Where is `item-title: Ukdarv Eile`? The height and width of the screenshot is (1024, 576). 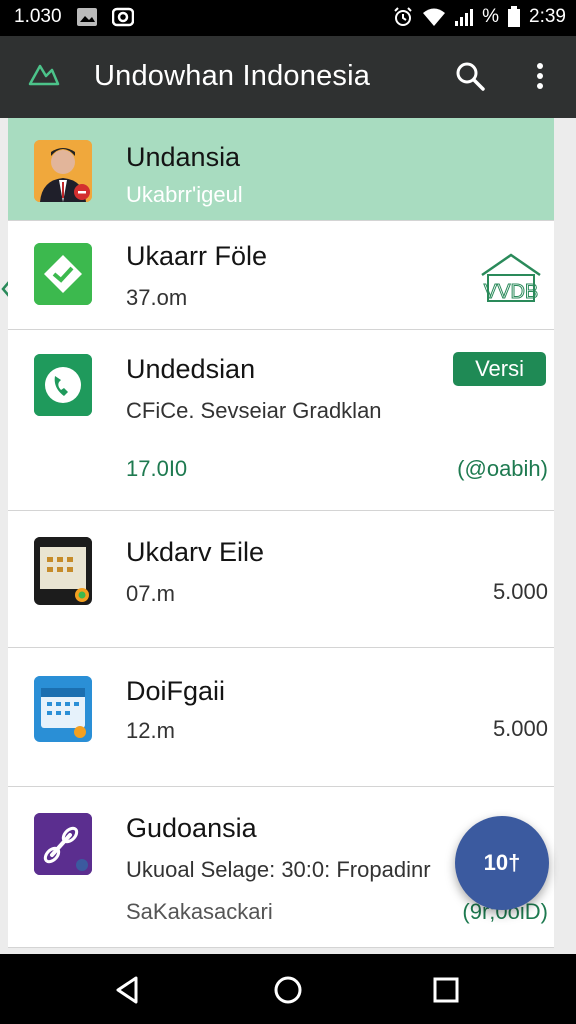
item-title: Ukdarv Eile is located at coordinates (195, 552).